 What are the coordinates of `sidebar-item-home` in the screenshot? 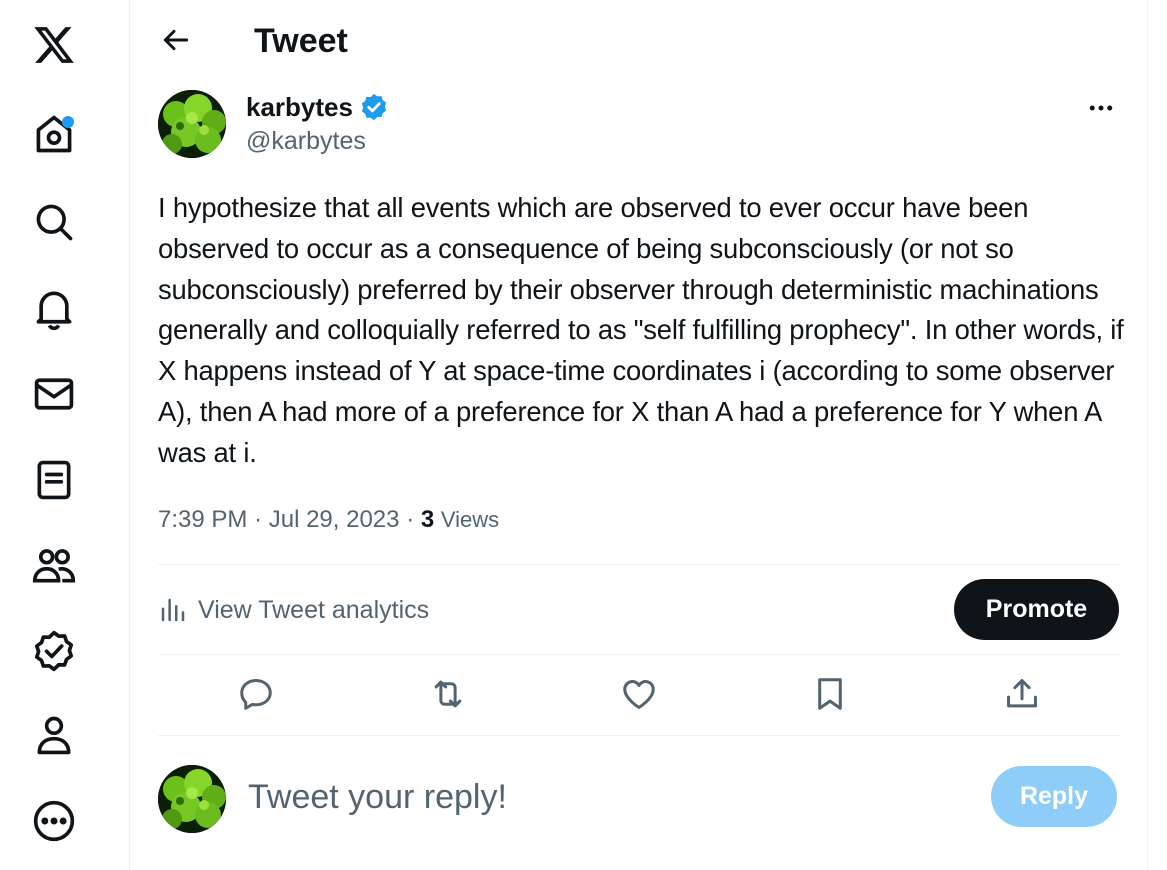 It's located at (54, 136).